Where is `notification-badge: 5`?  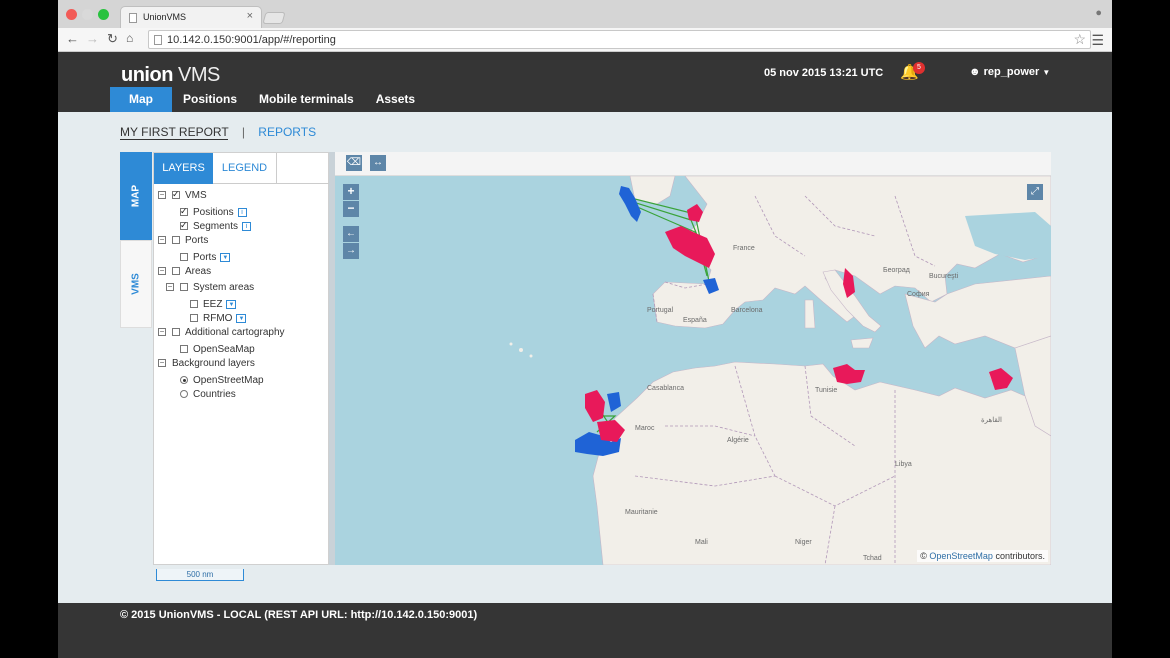 notification-badge: 5 is located at coordinates (919, 68).